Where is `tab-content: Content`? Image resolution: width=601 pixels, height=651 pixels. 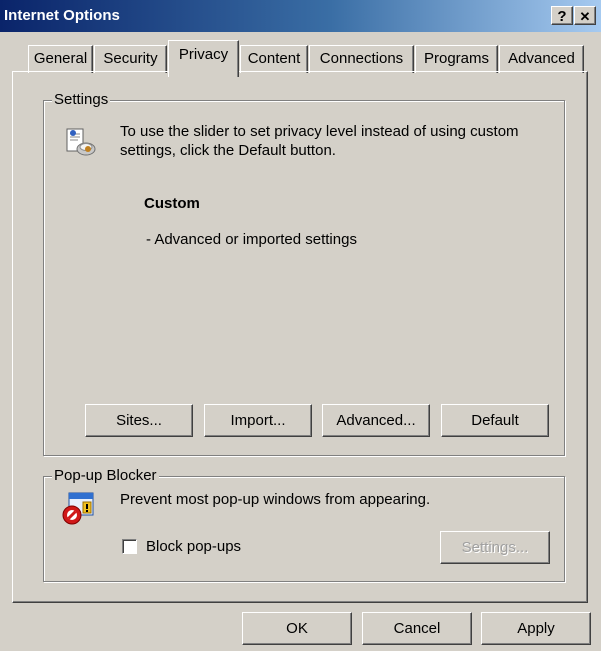
tab-content: Content is located at coordinates (274, 59).